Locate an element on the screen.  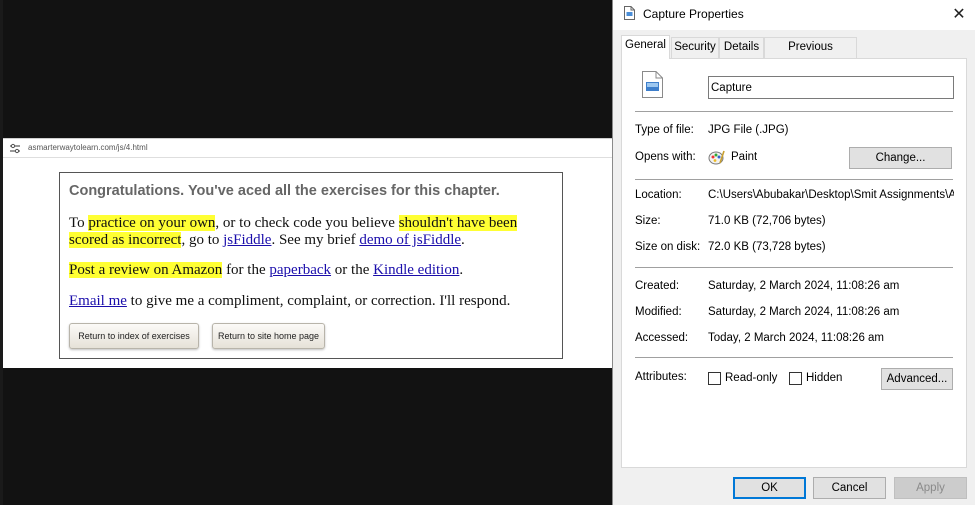
readonly-label: Read-only is located at coordinates (751, 378).